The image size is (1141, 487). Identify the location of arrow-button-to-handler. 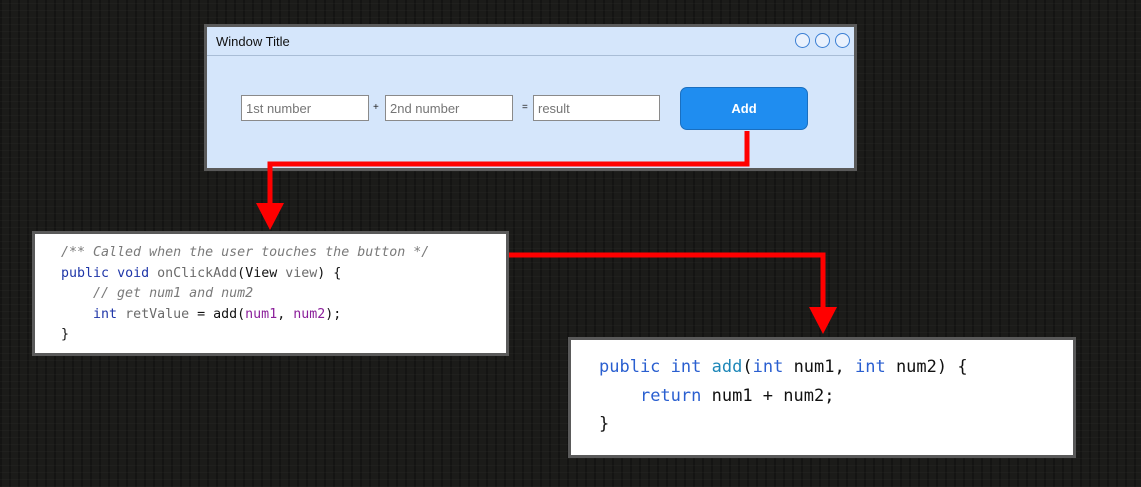
(508, 168).